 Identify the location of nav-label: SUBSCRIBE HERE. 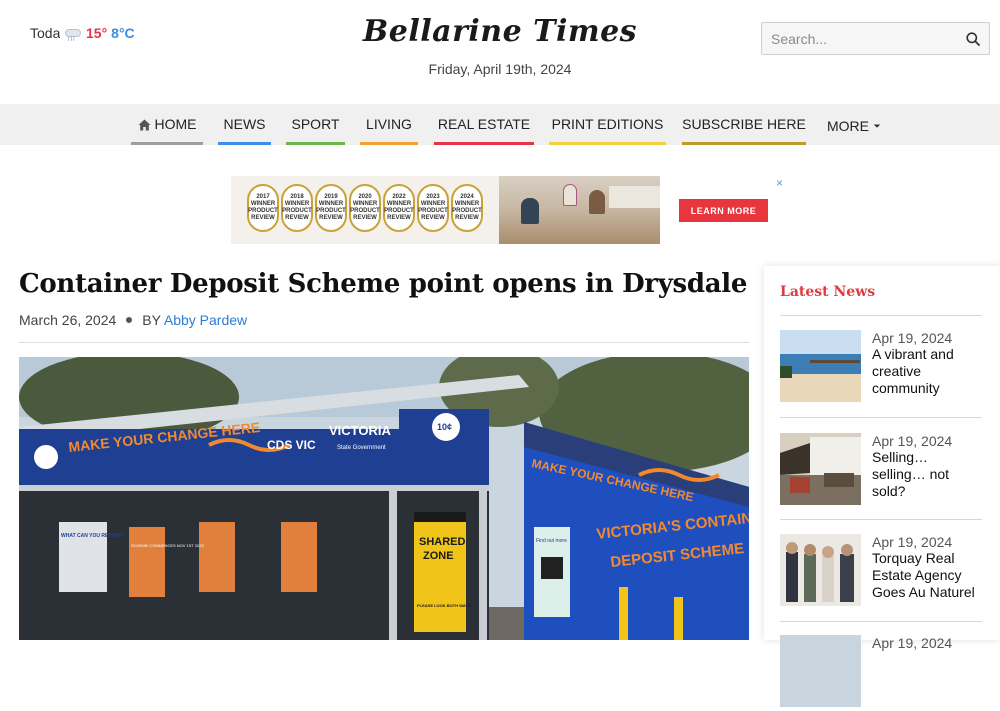
(744, 123).